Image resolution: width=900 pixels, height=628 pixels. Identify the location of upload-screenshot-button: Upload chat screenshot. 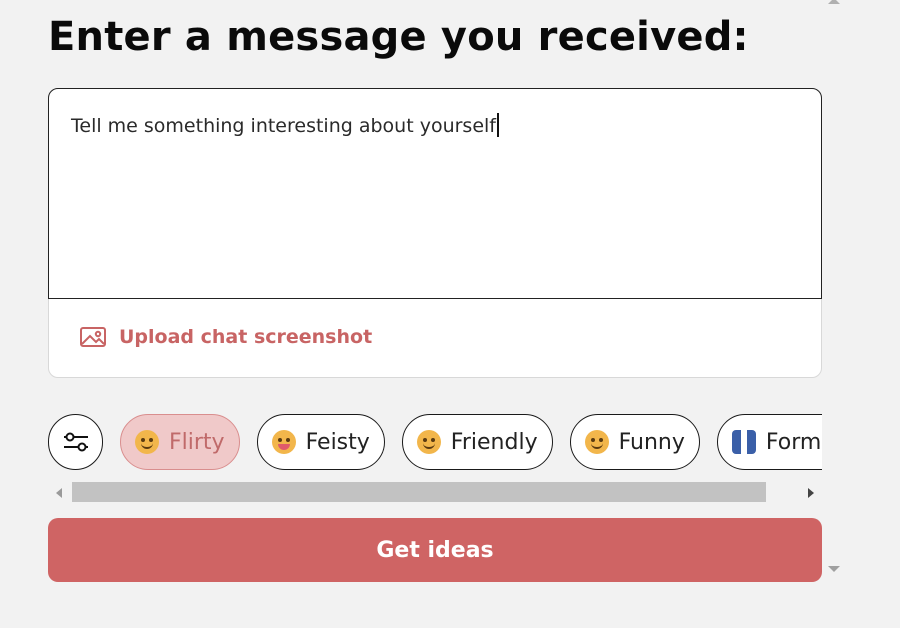
(225, 337).